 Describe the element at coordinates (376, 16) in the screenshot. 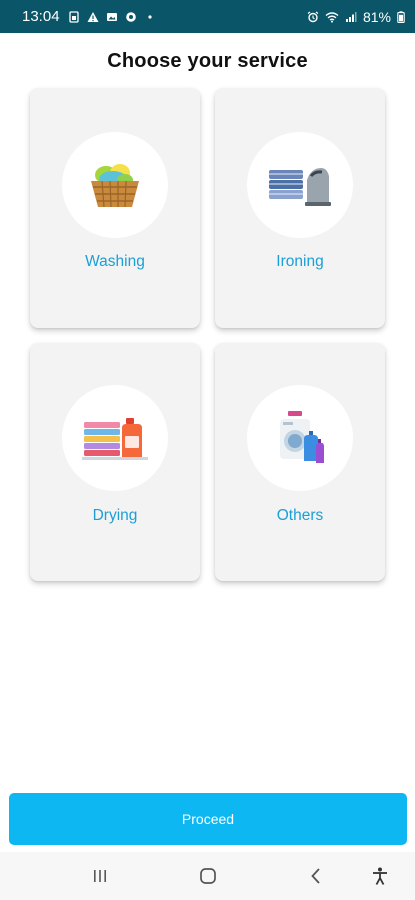

I see `battery-level: 81%` at that location.